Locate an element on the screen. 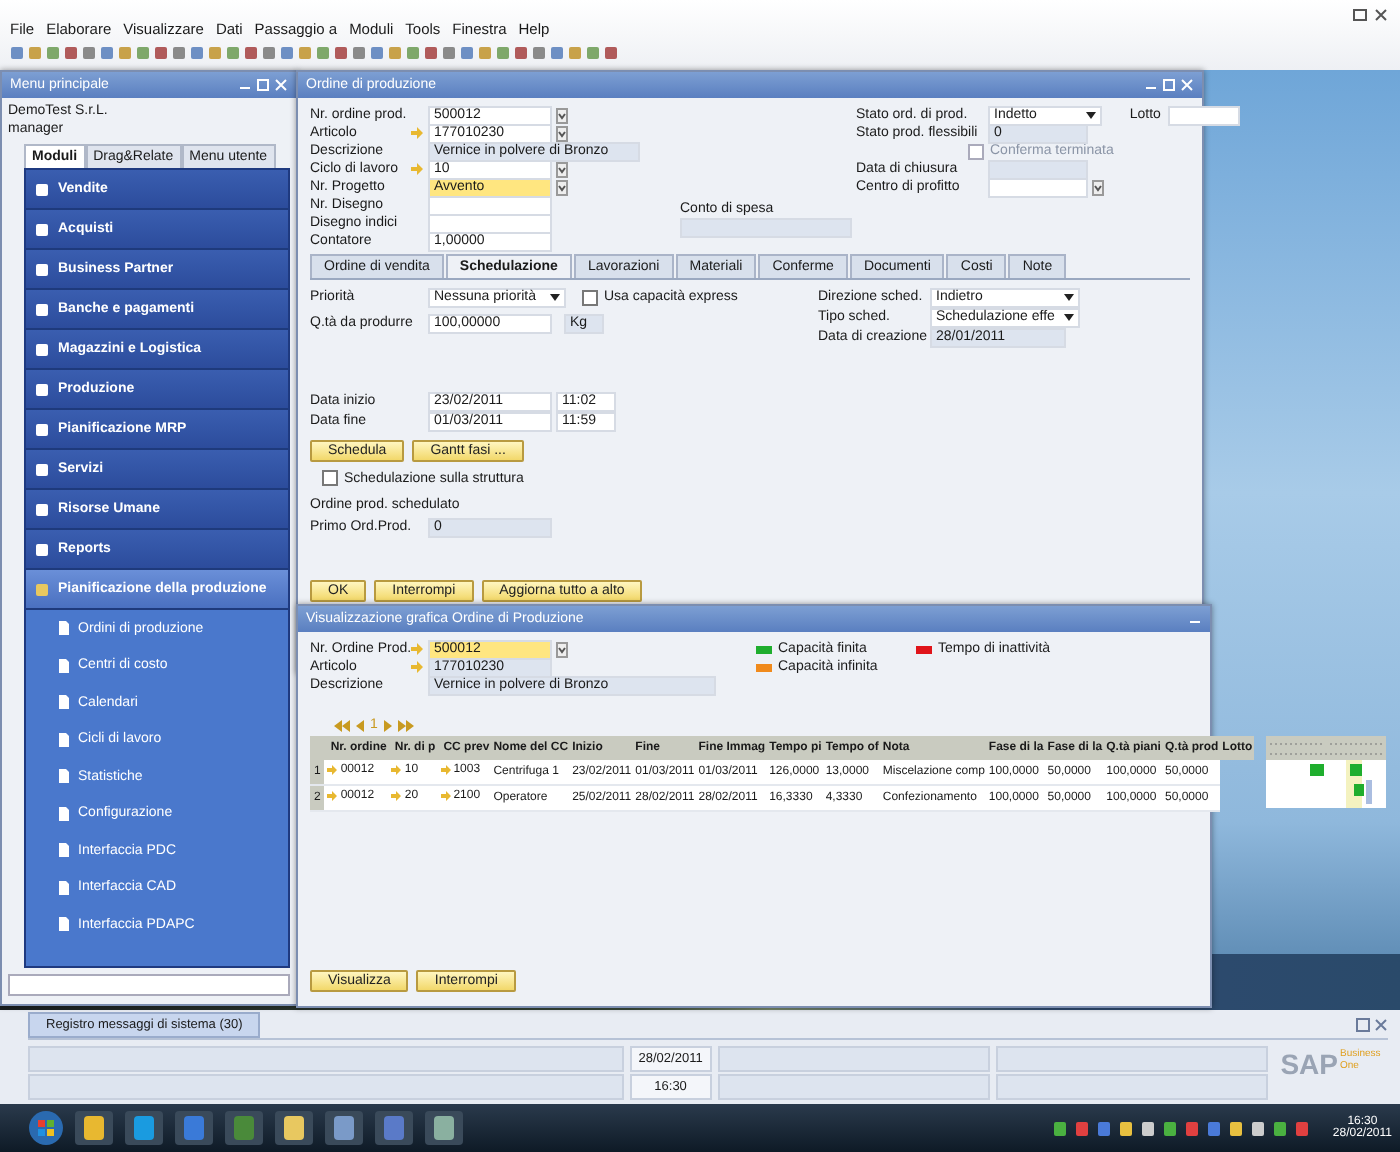 The width and height of the screenshot is (1400, 1152). last-page-icon is located at coordinates (405, 725).